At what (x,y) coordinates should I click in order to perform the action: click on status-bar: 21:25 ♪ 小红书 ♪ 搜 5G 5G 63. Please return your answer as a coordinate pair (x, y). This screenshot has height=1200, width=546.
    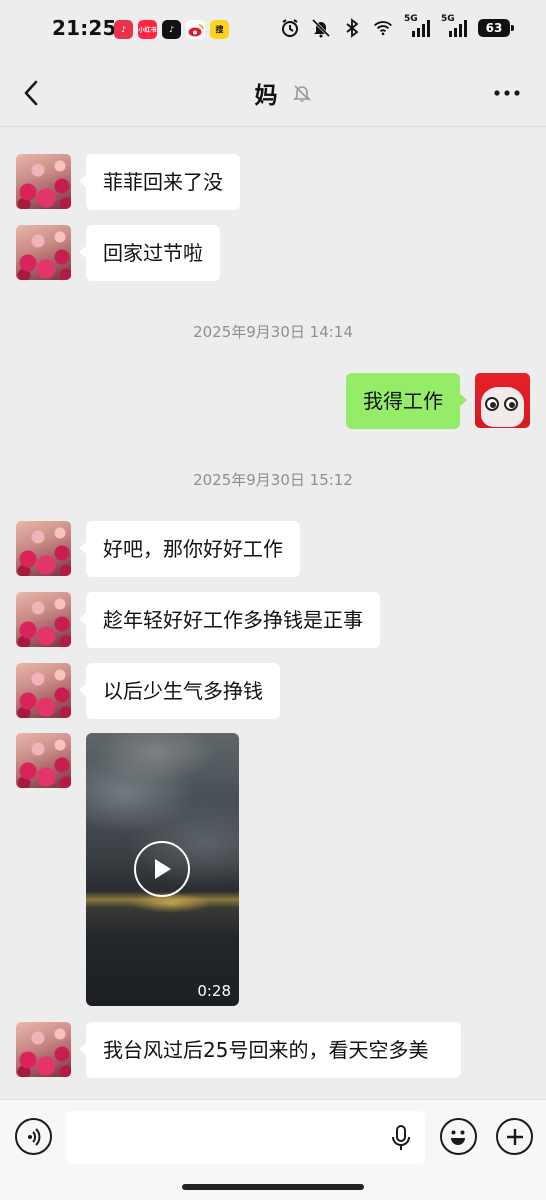
    Looking at the image, I should click on (273, 31).